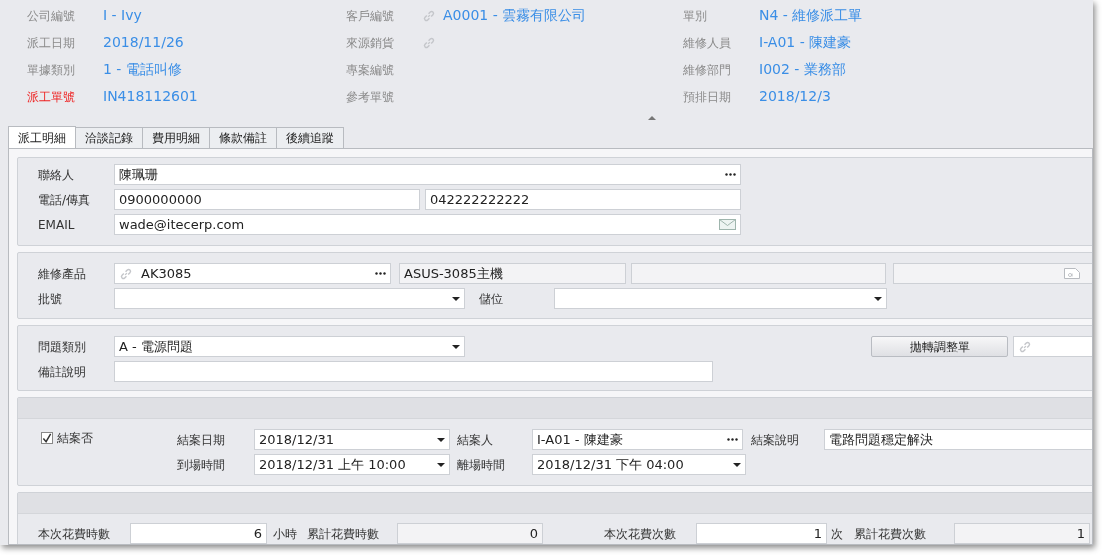  Describe the element at coordinates (652, 118) in the screenshot. I see `collapse-icon` at that location.